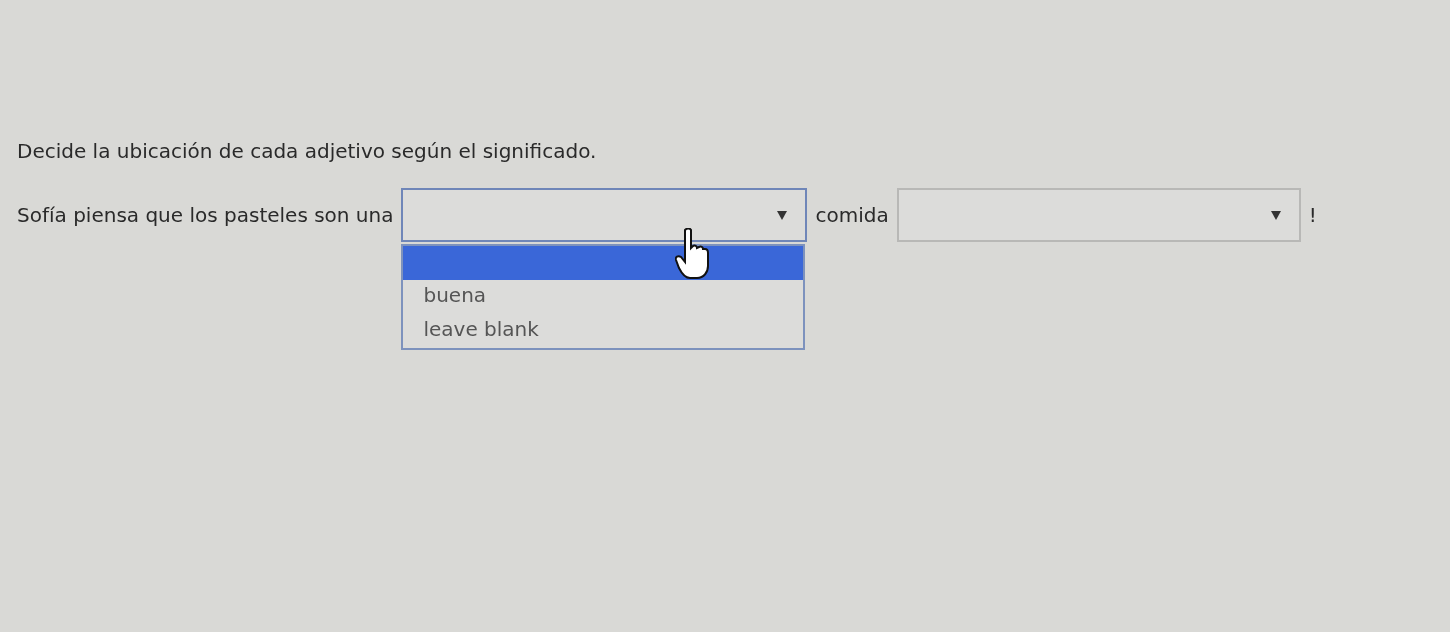  I want to click on dropdown-option: buena, so click(603, 297).